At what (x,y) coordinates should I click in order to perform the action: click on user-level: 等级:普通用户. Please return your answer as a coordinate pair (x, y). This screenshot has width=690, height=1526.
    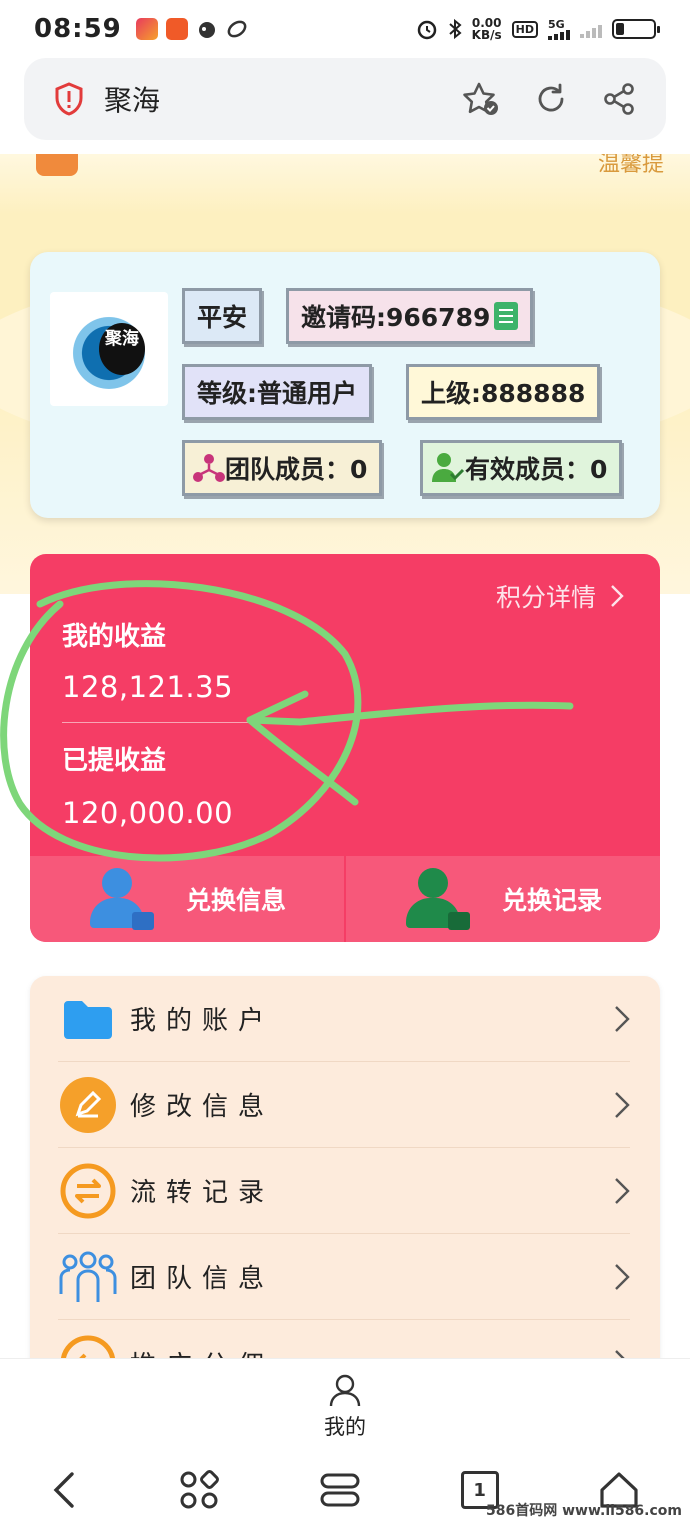
    Looking at the image, I should click on (277, 393).